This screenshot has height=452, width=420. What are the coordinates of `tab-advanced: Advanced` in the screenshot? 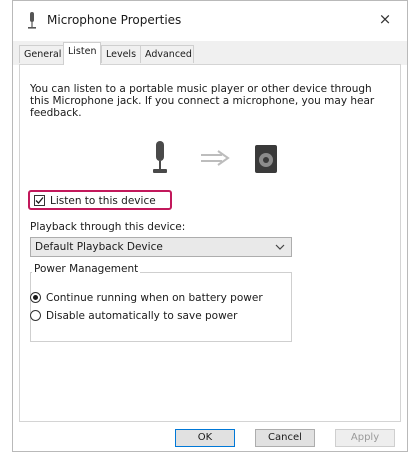 It's located at (167, 54).